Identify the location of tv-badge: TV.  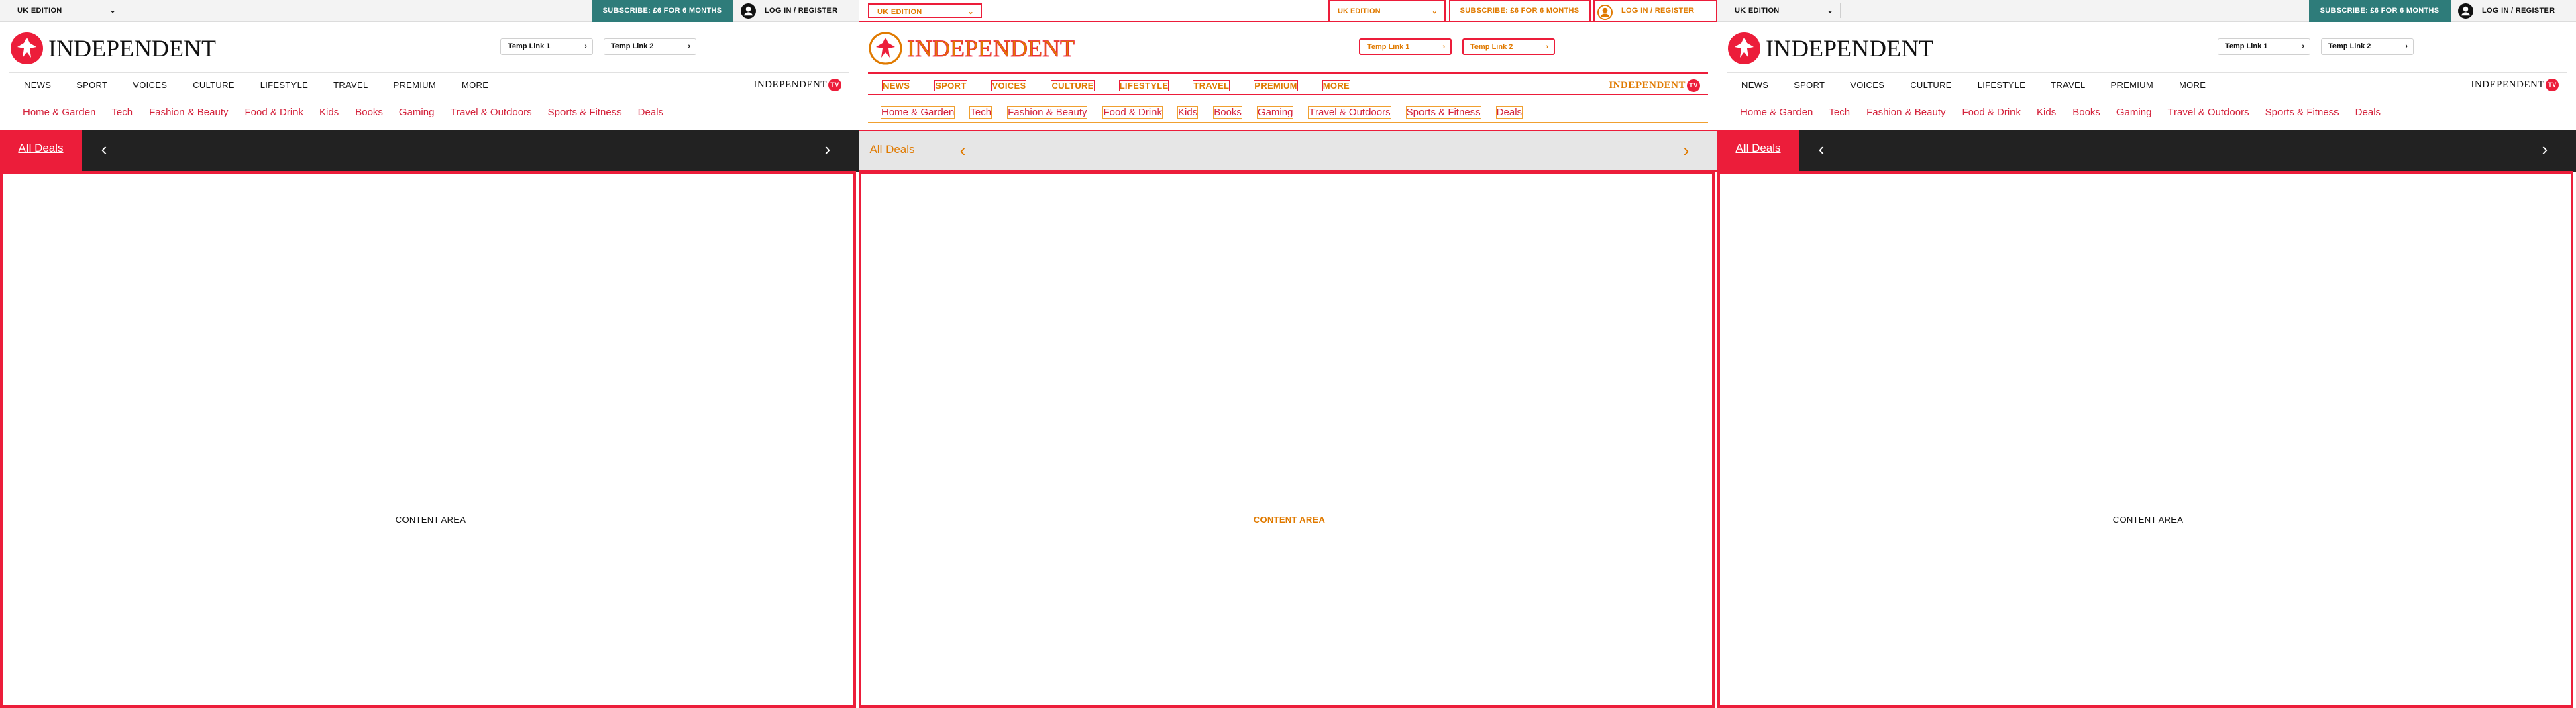
(2552, 85).